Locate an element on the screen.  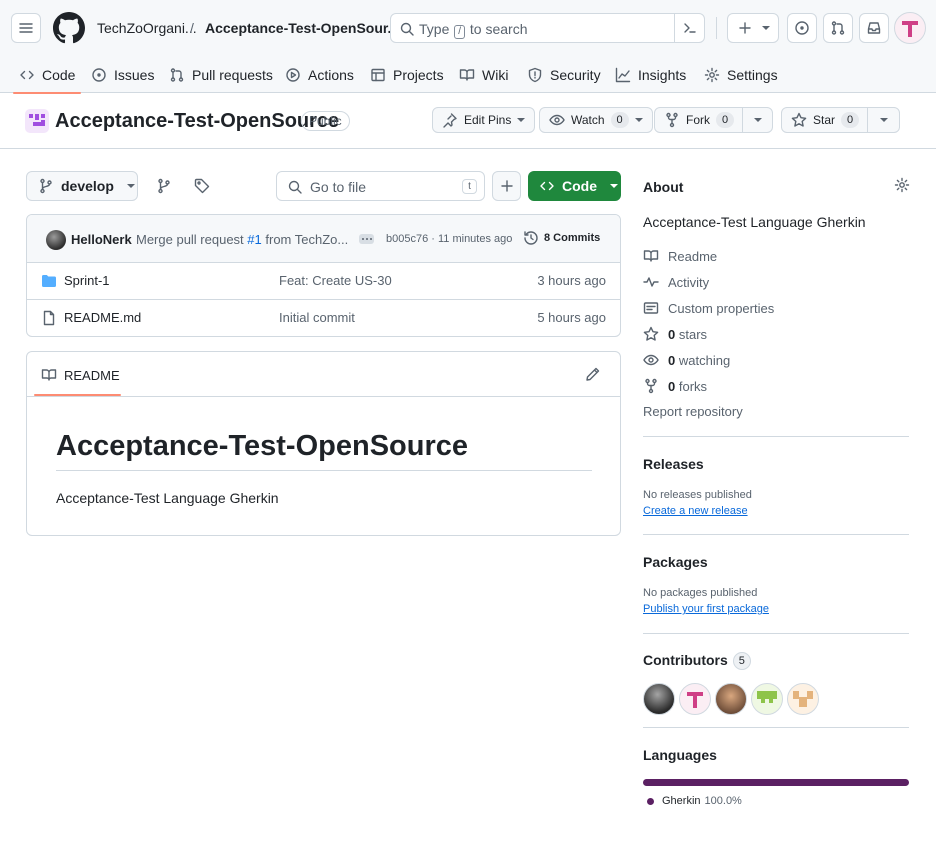
readme-tab: README is located at coordinates (80, 375).